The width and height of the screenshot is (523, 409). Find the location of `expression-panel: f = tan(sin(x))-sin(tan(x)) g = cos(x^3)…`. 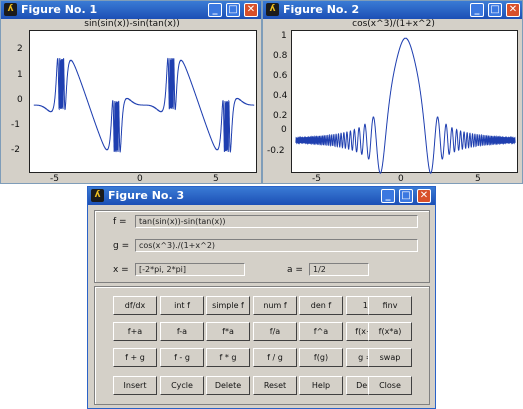

expression-panel: f = tan(sin(x))-sin(tan(x)) g = cos(x^3)… is located at coordinates (262, 246).